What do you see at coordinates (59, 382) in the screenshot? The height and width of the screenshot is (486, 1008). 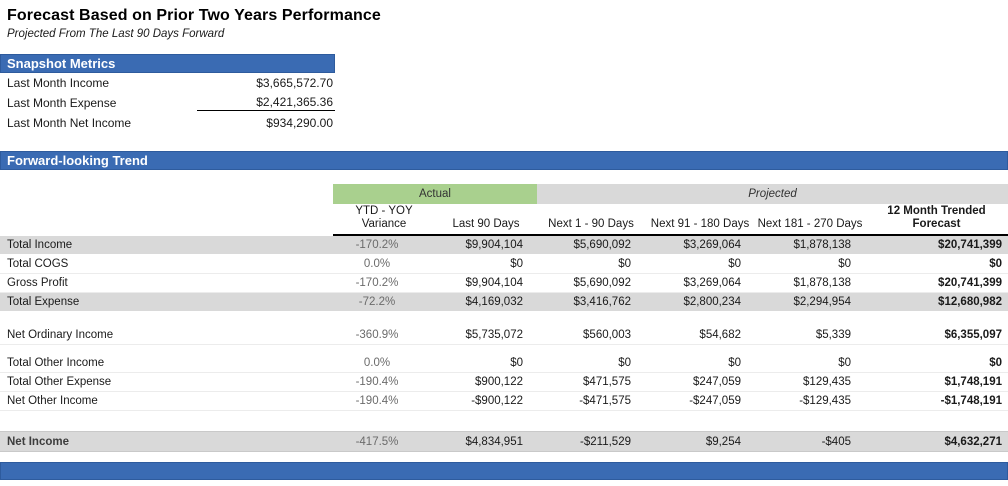 I see `row-label: Total Other Expense` at bounding box center [59, 382].